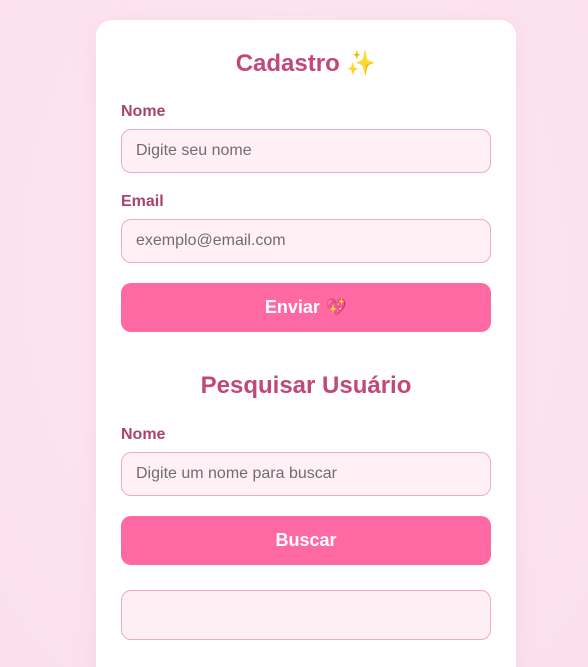  I want to click on submit-button-label: Enviar, so click(292, 307).